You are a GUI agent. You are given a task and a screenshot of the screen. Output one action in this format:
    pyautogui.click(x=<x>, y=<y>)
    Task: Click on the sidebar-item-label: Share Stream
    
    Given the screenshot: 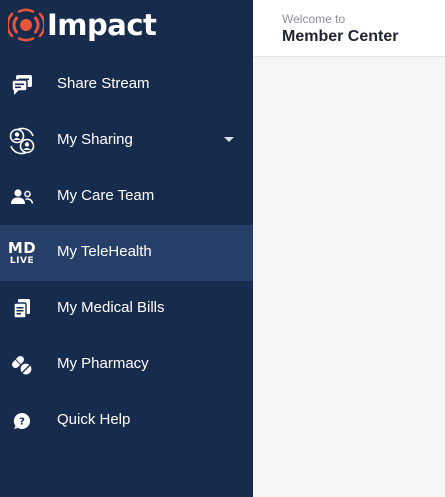 What is the action you would take?
    pyautogui.click(x=103, y=83)
    